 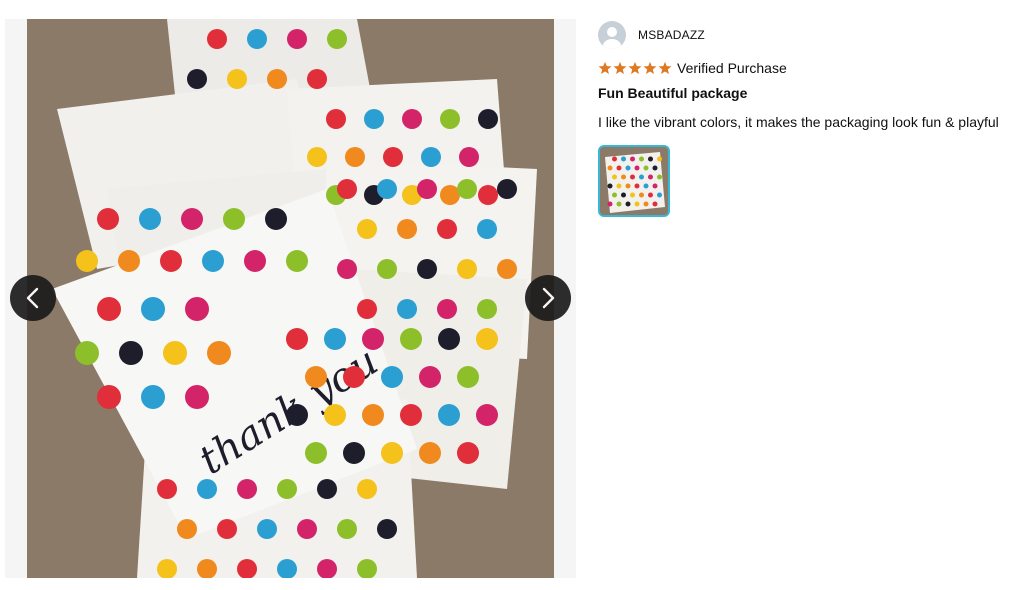 I want to click on chevron-right-icon, so click(x=548, y=298).